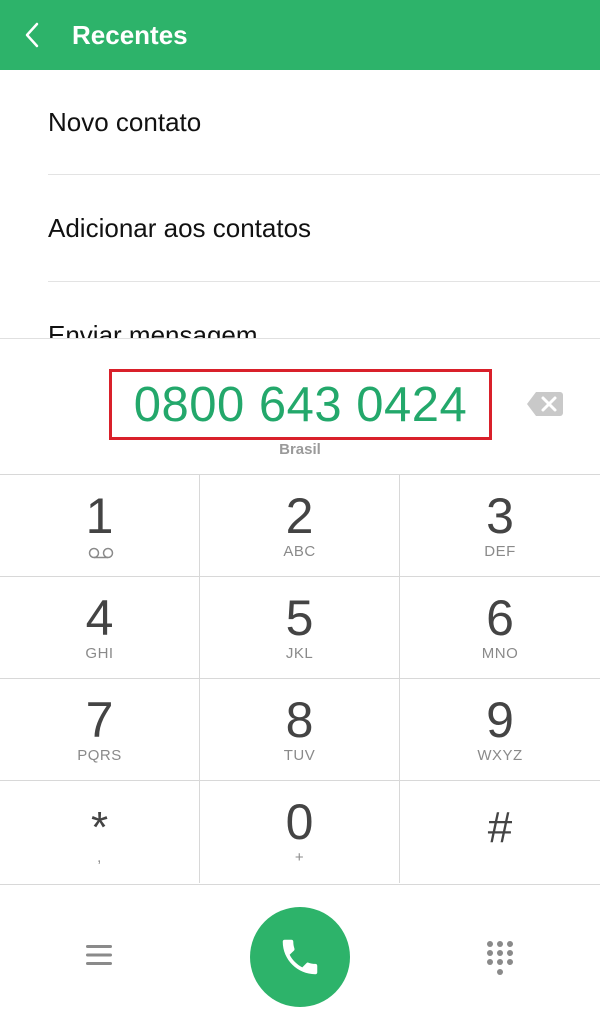 The width and height of the screenshot is (600, 1028). Describe the element at coordinates (299, 551) in the screenshot. I see `key-letters: ABC` at that location.